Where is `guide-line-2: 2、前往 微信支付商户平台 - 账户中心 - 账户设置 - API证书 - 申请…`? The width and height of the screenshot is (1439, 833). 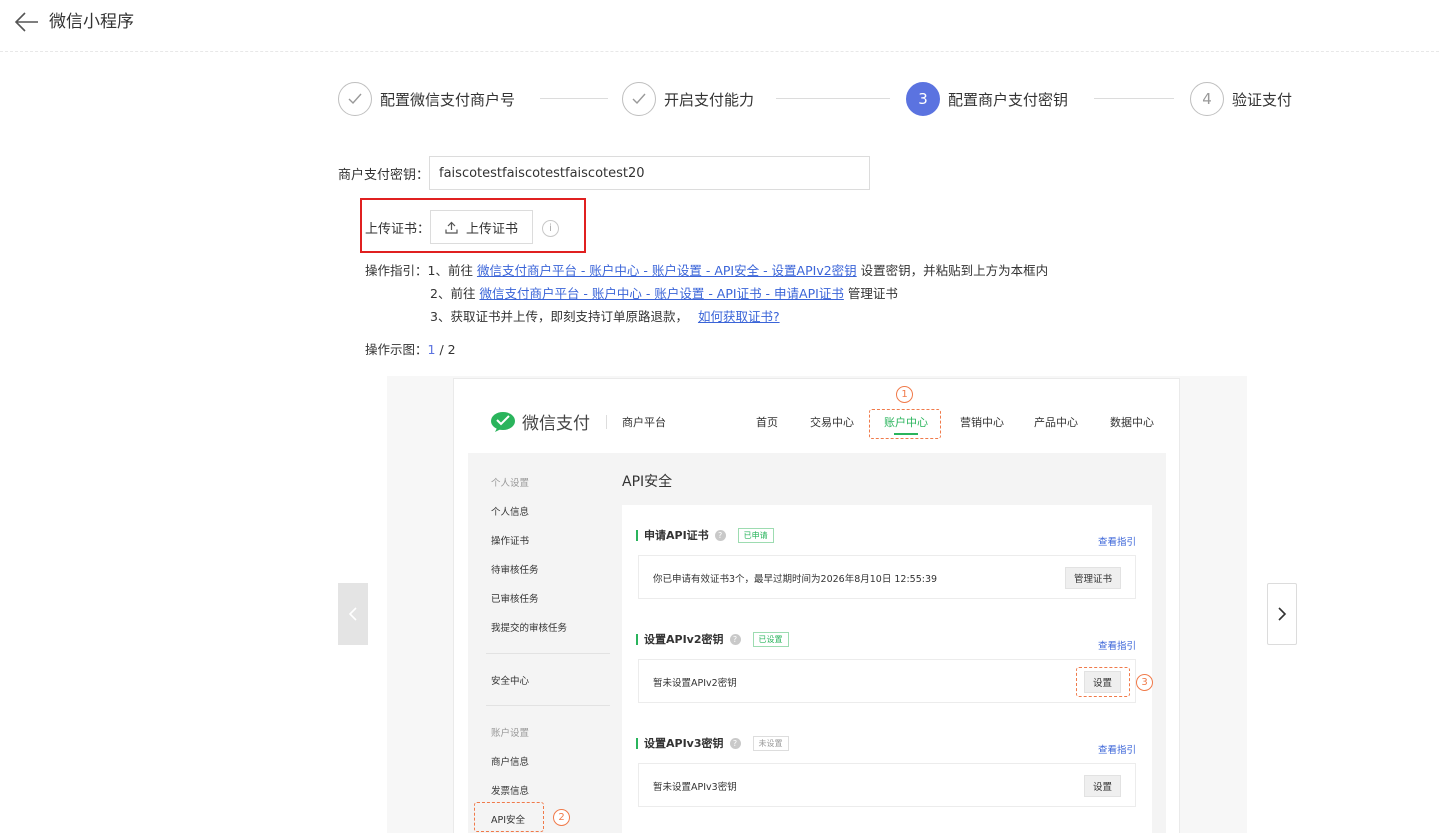
guide-line-2: 2、前往 微信支付商户平台 - 账户中心 - 账户设置 - API证书 - 申请… is located at coordinates (664, 294).